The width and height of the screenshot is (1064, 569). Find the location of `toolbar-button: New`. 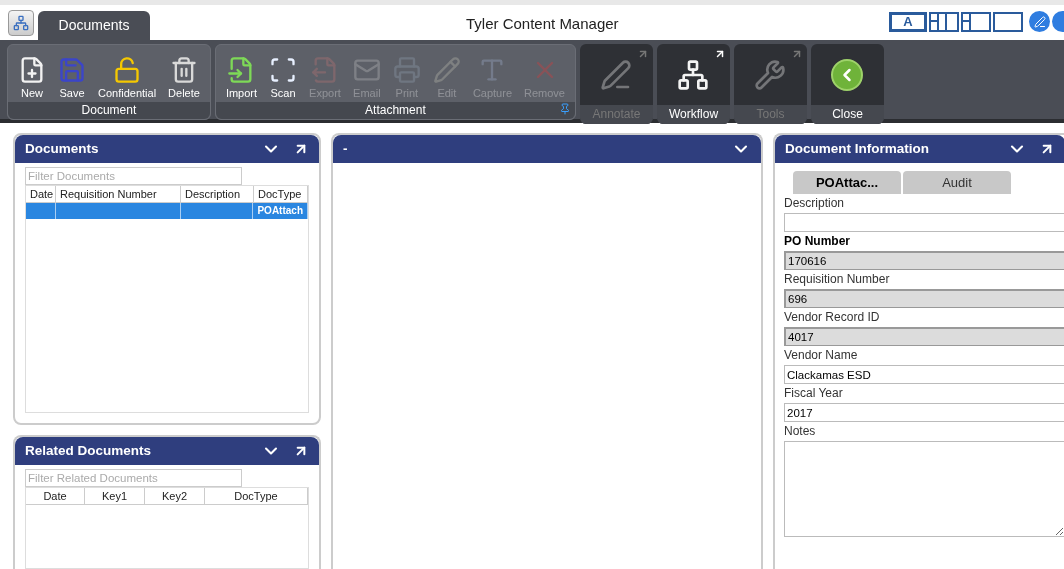

toolbar-button: New is located at coordinates (32, 72).